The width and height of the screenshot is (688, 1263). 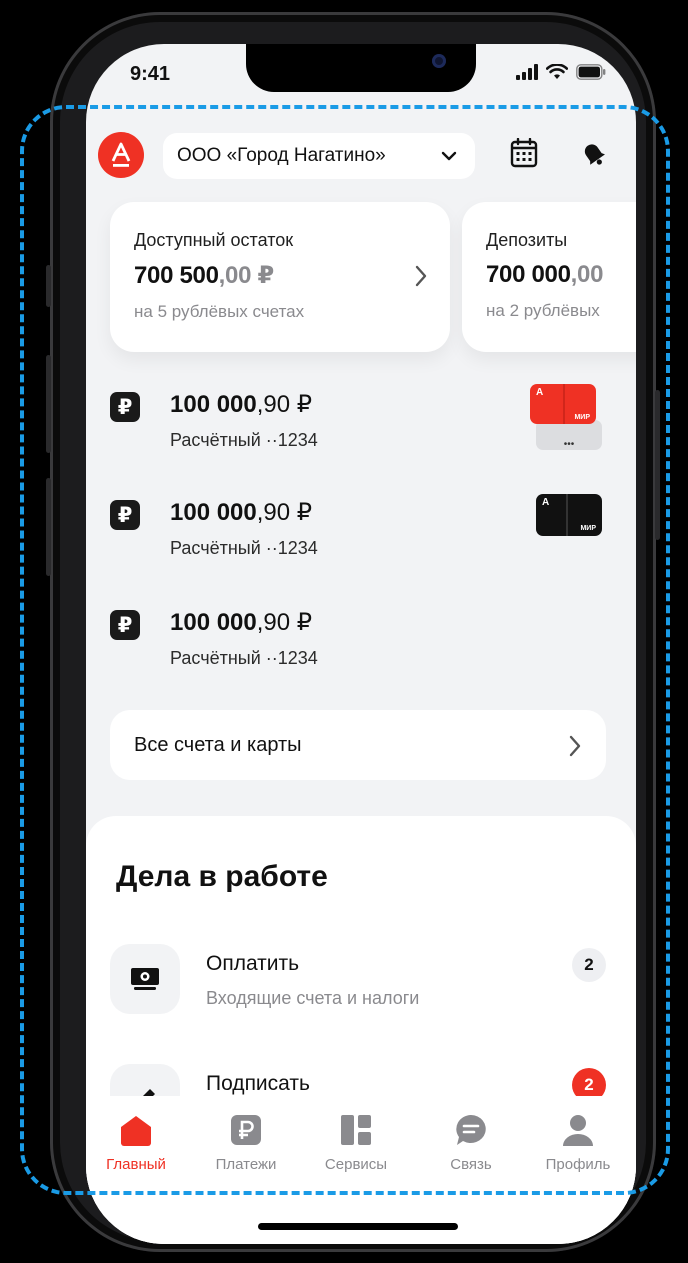 I want to click on amount-cents: ,00 ₽, so click(x=246, y=275).